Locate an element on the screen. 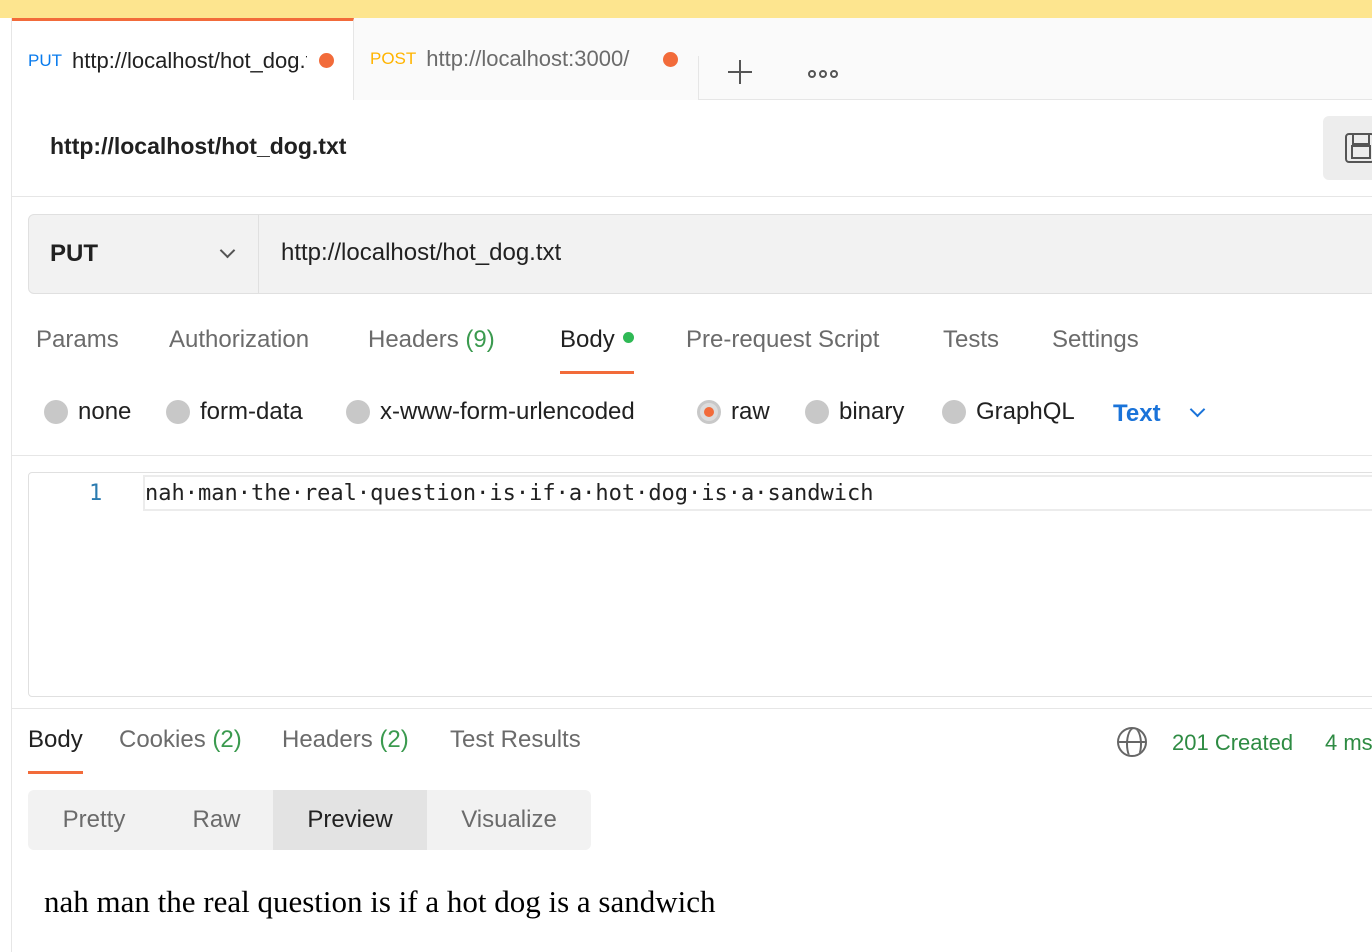  tab-body-label: Body is located at coordinates (587, 339).